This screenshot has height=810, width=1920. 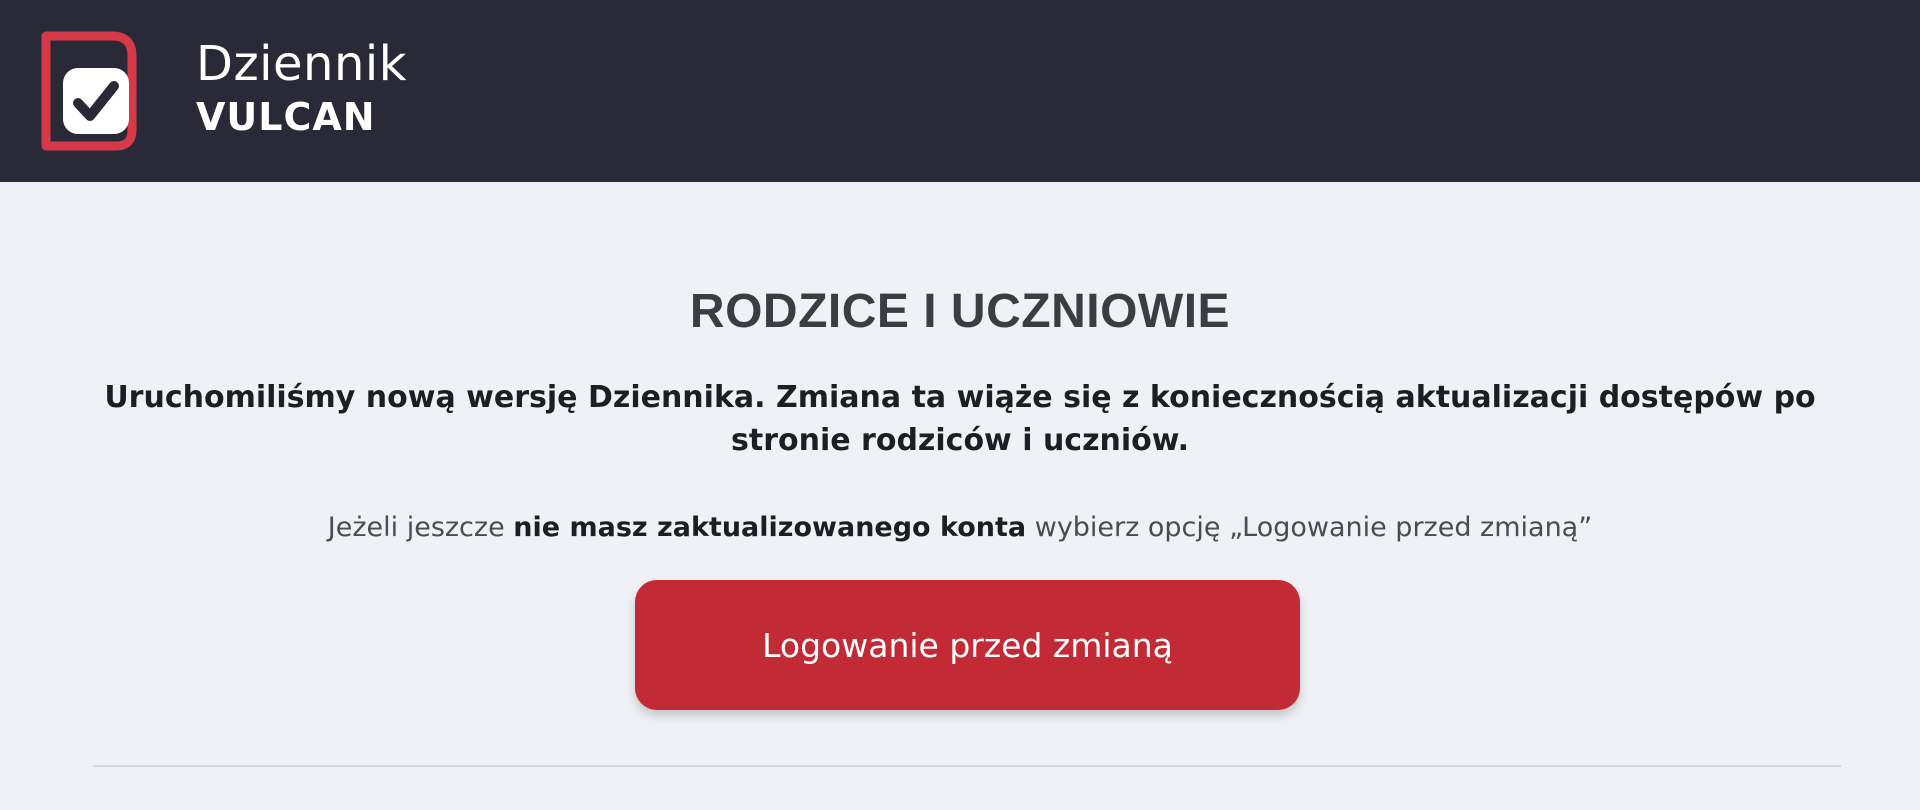 What do you see at coordinates (286, 117) in the screenshot?
I see `logo-text-vulcan: VULCAN` at bounding box center [286, 117].